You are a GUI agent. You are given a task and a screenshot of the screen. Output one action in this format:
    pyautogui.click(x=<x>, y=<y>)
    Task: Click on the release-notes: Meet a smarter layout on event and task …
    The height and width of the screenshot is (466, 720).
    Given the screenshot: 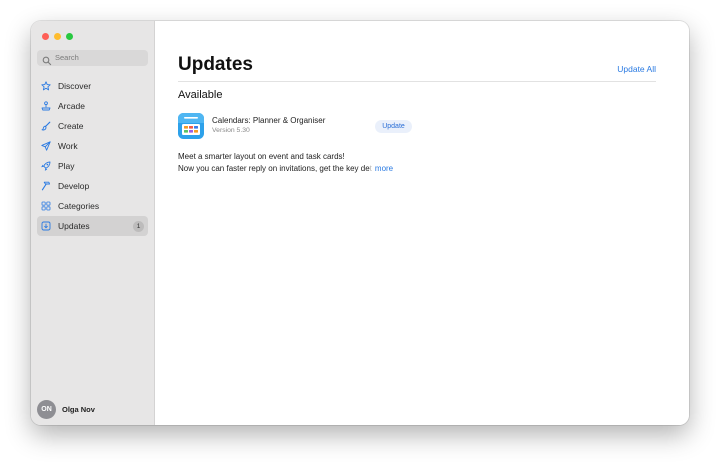 What is the action you would take?
    pyautogui.click(x=285, y=163)
    